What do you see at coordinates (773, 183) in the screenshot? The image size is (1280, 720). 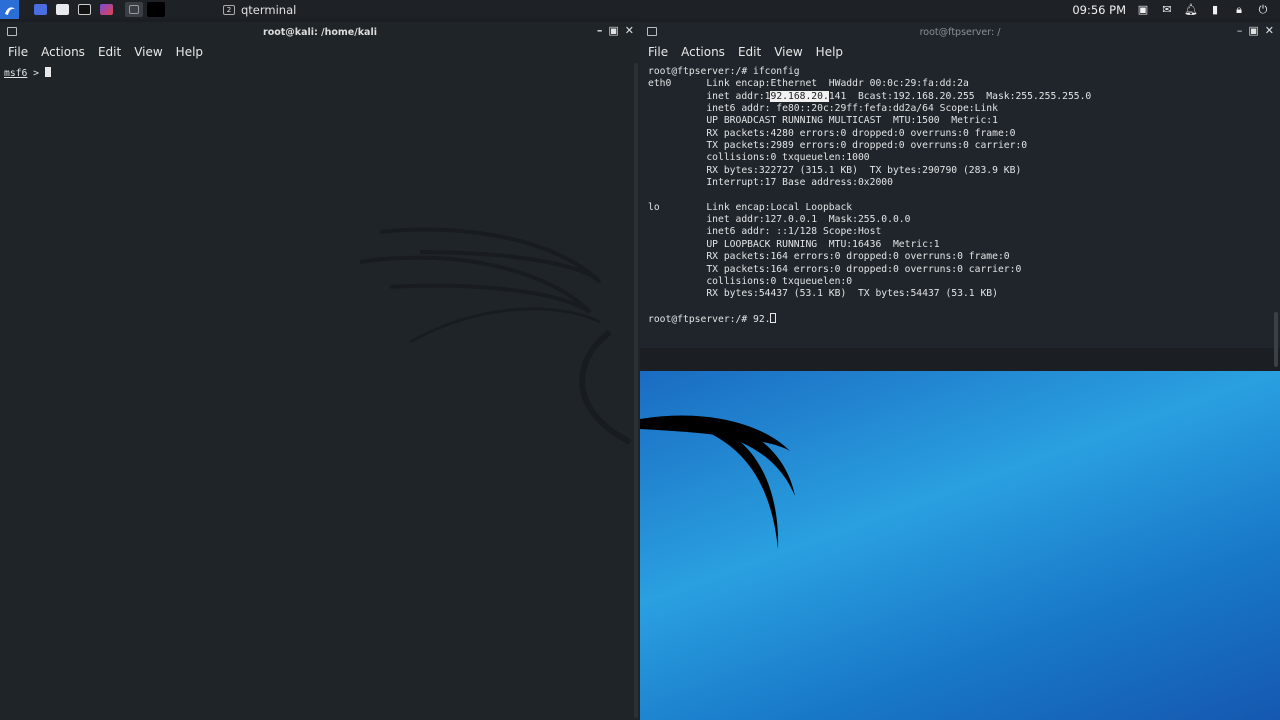 I see `terminal-line: Interrupt:17 Base address:0x2000` at bounding box center [773, 183].